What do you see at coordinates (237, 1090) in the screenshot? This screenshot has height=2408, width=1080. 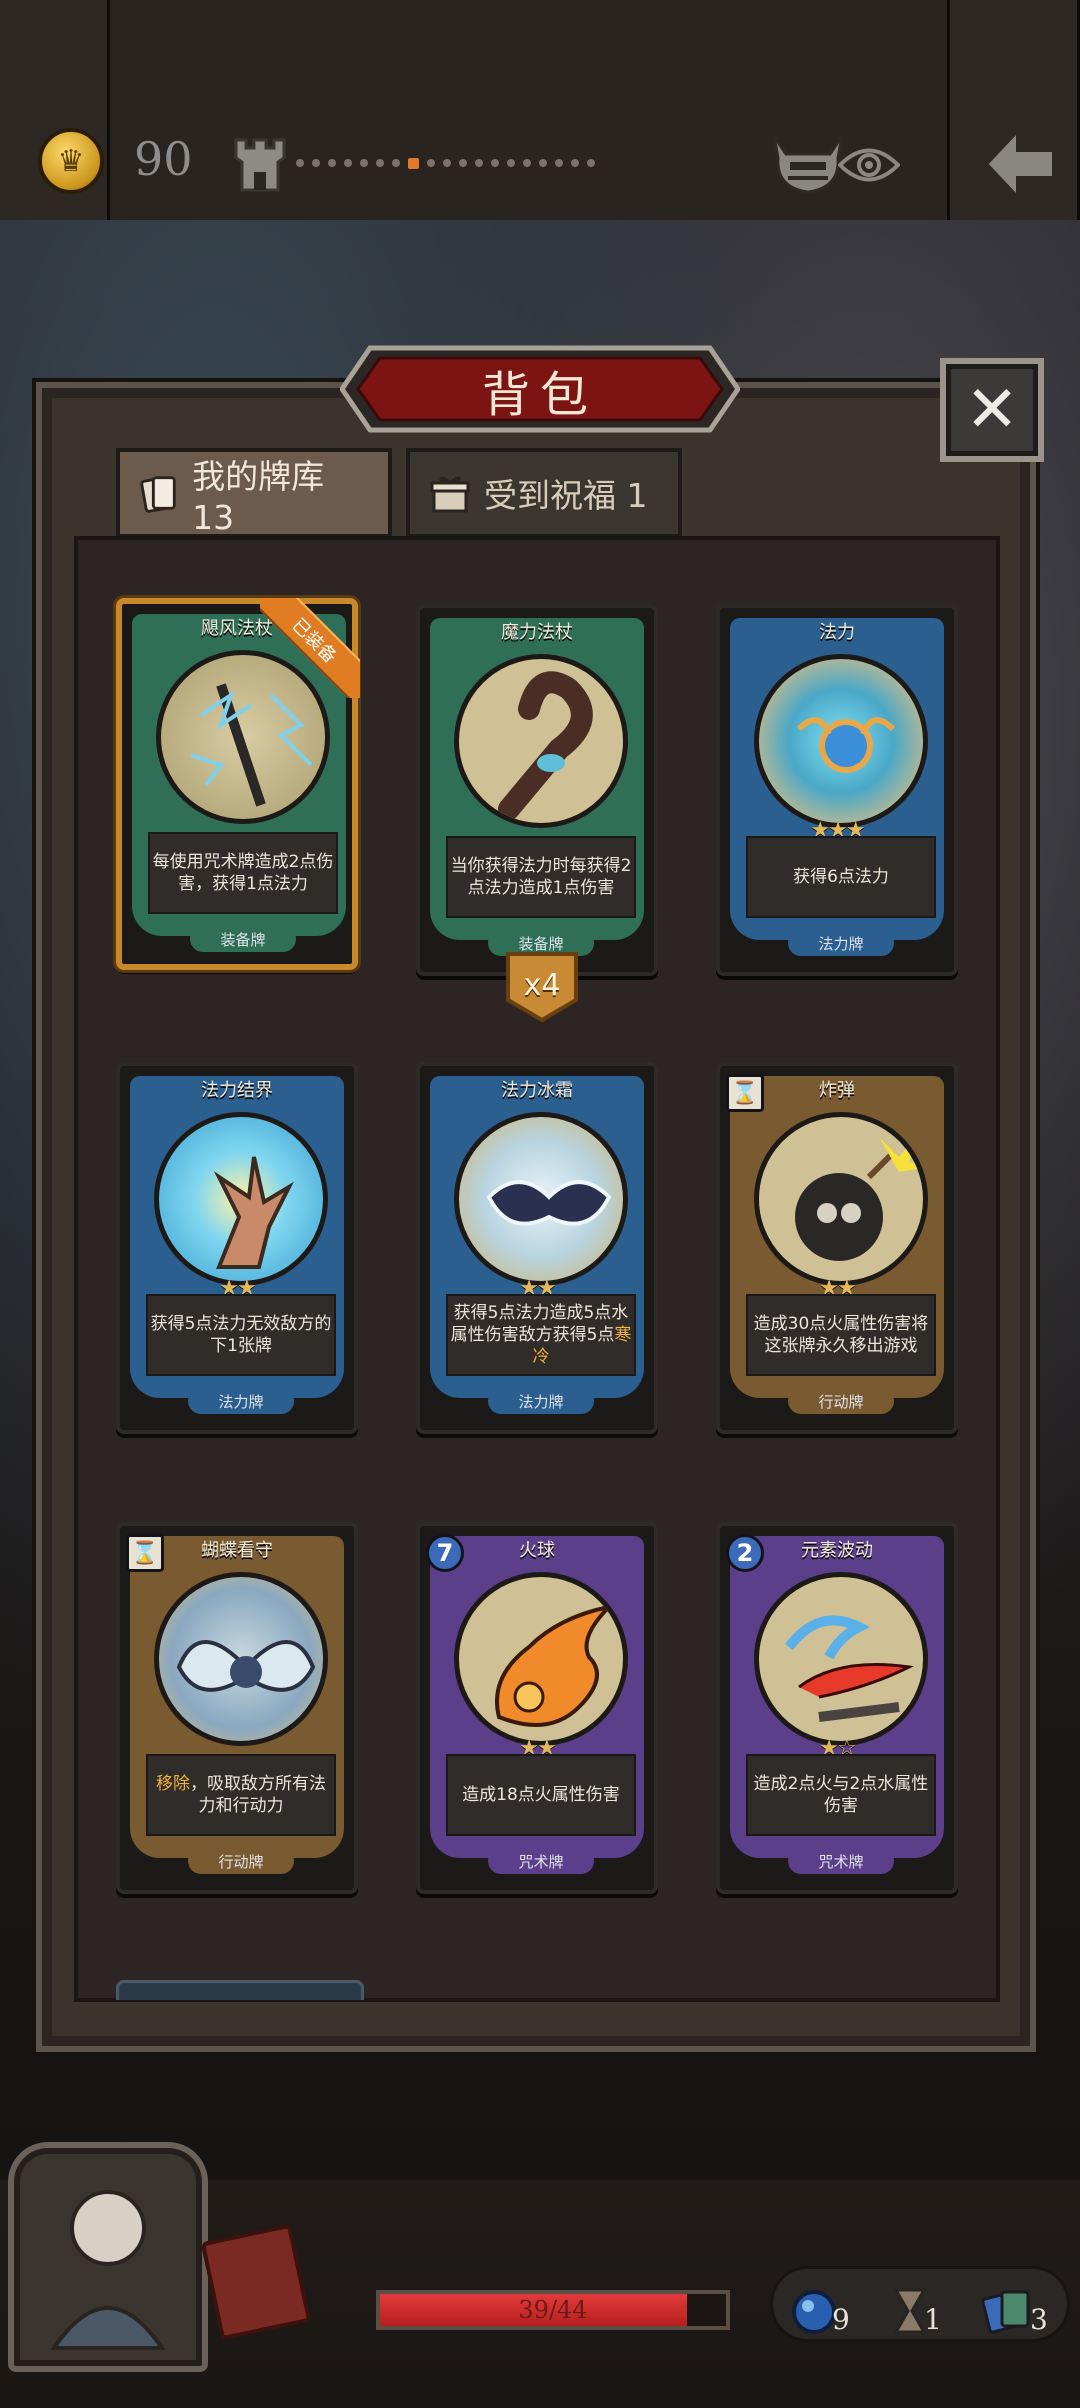 I see `card-name: 法力结界` at bounding box center [237, 1090].